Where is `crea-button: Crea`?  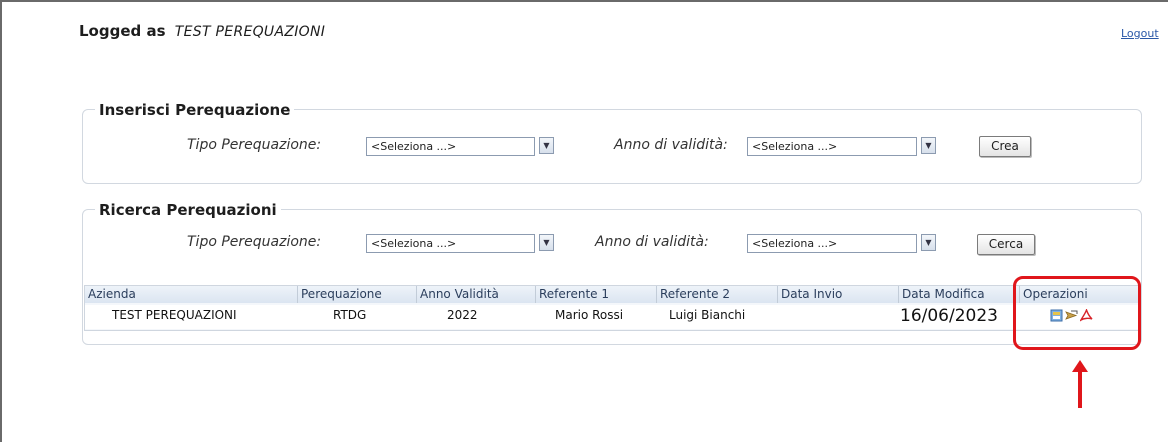
crea-button: Crea is located at coordinates (1005, 146).